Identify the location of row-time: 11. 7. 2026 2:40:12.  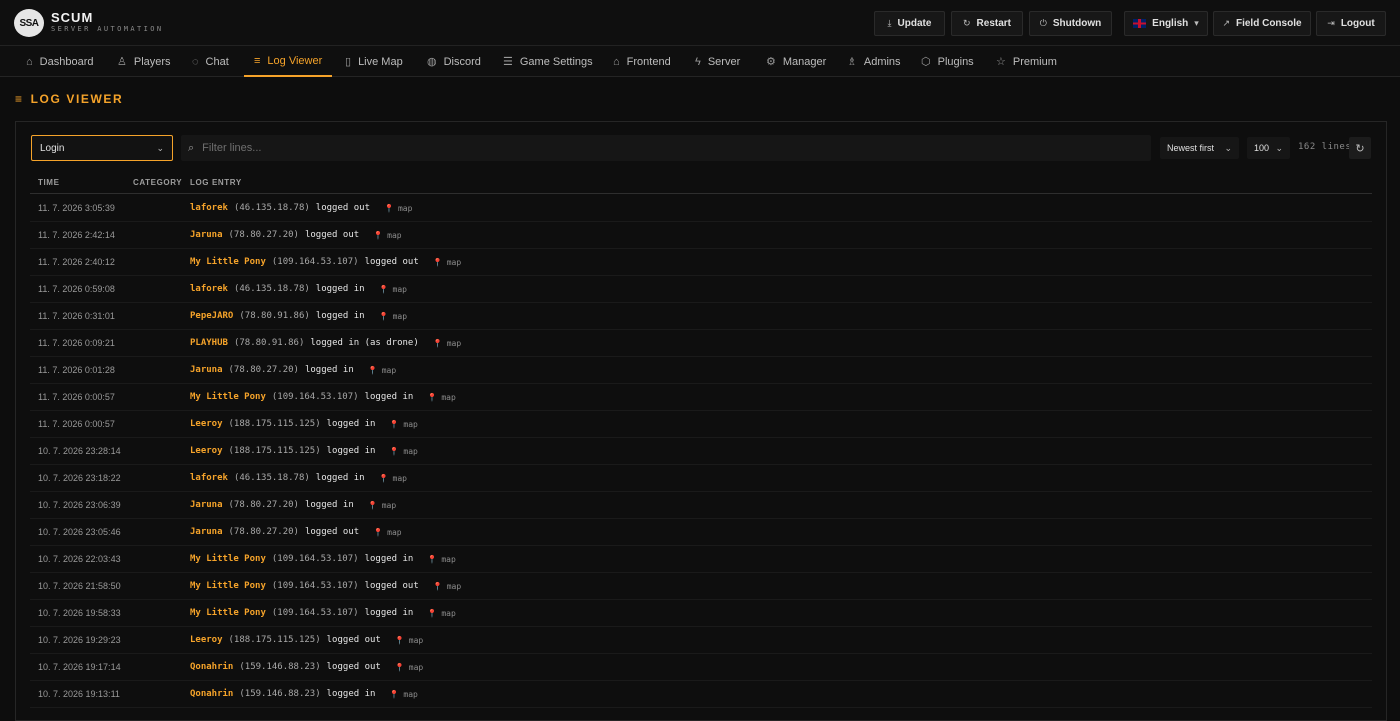
(76, 262).